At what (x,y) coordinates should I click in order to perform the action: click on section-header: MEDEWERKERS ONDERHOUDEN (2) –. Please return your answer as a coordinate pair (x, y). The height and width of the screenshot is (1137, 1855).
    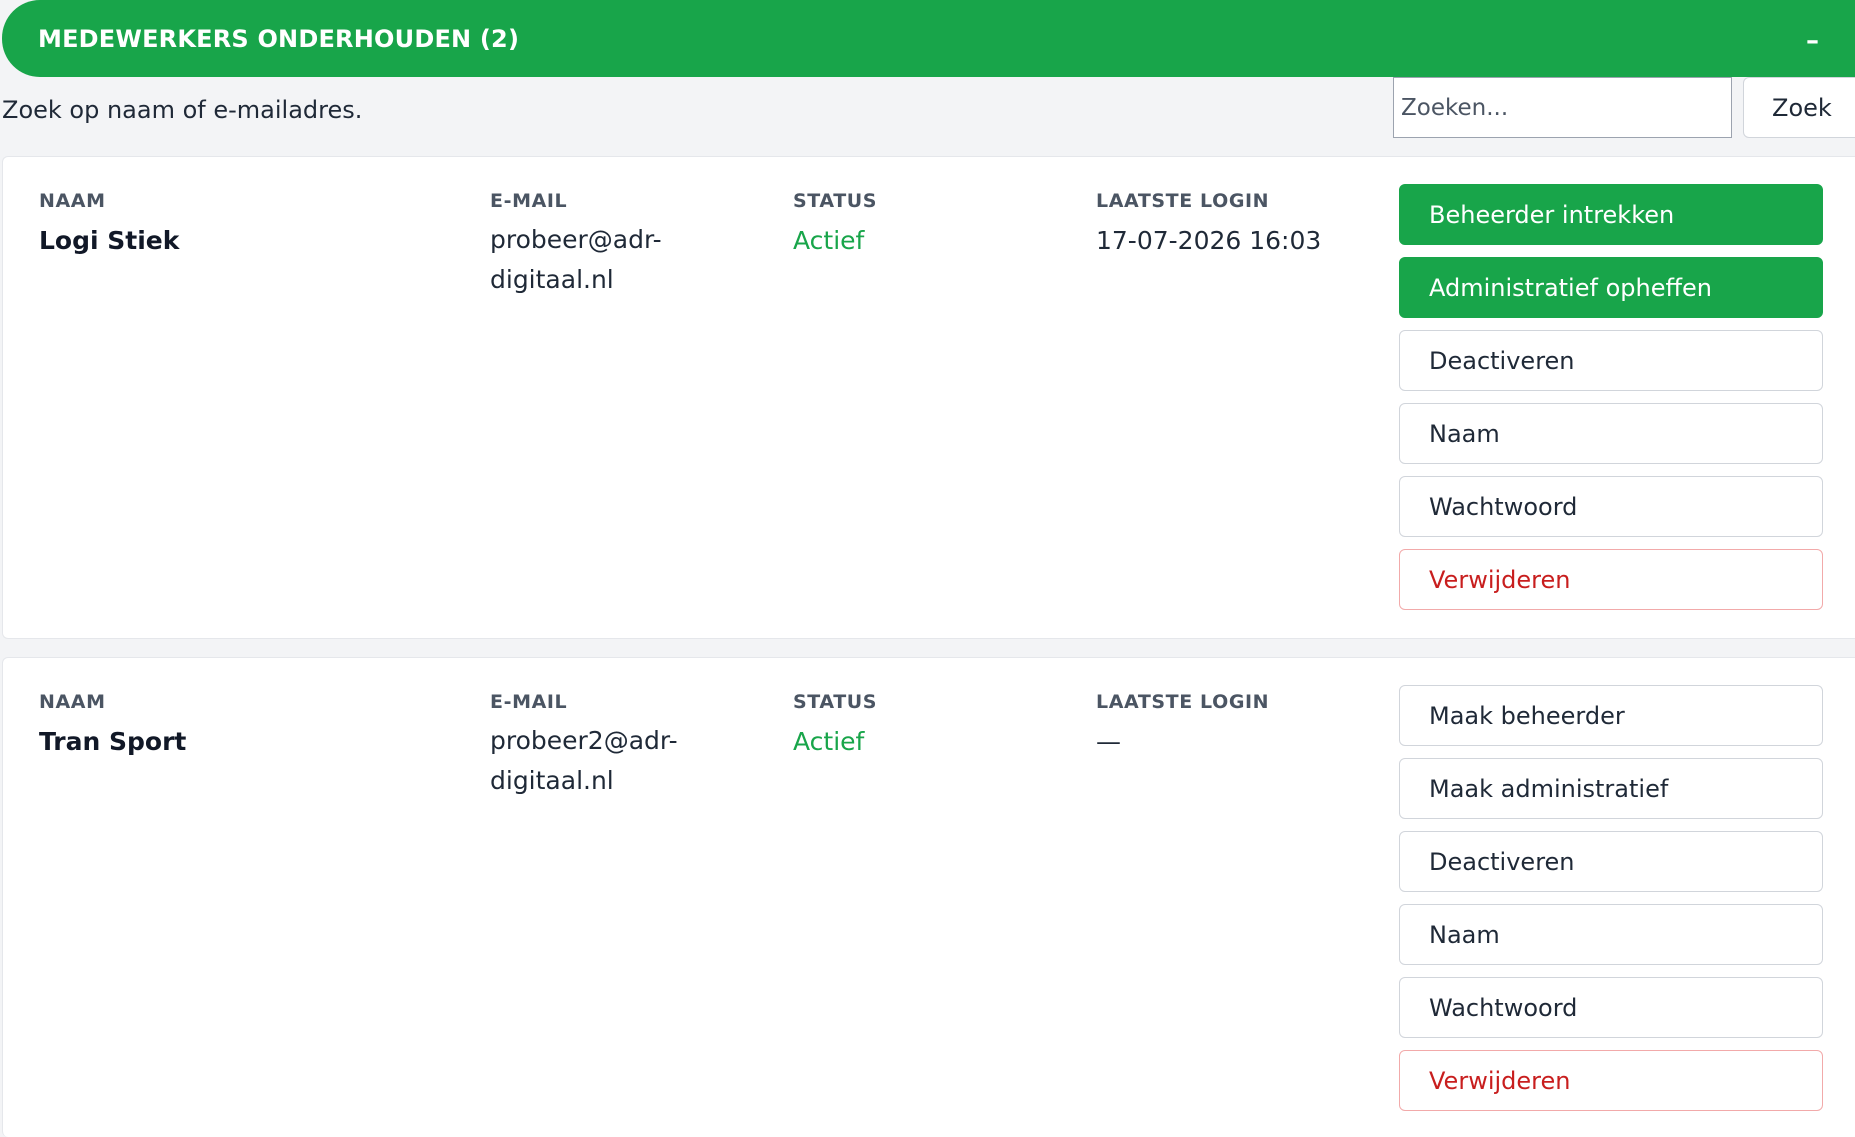
    Looking at the image, I should click on (928, 38).